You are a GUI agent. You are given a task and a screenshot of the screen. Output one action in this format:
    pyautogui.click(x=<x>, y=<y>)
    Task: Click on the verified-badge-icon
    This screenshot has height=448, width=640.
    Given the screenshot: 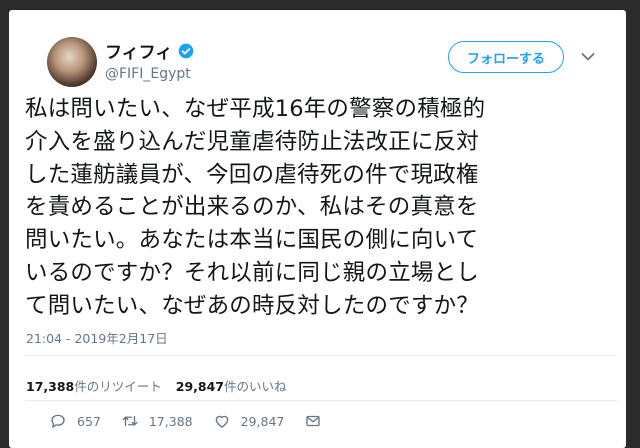 What is the action you would take?
    pyautogui.click(x=186, y=50)
    